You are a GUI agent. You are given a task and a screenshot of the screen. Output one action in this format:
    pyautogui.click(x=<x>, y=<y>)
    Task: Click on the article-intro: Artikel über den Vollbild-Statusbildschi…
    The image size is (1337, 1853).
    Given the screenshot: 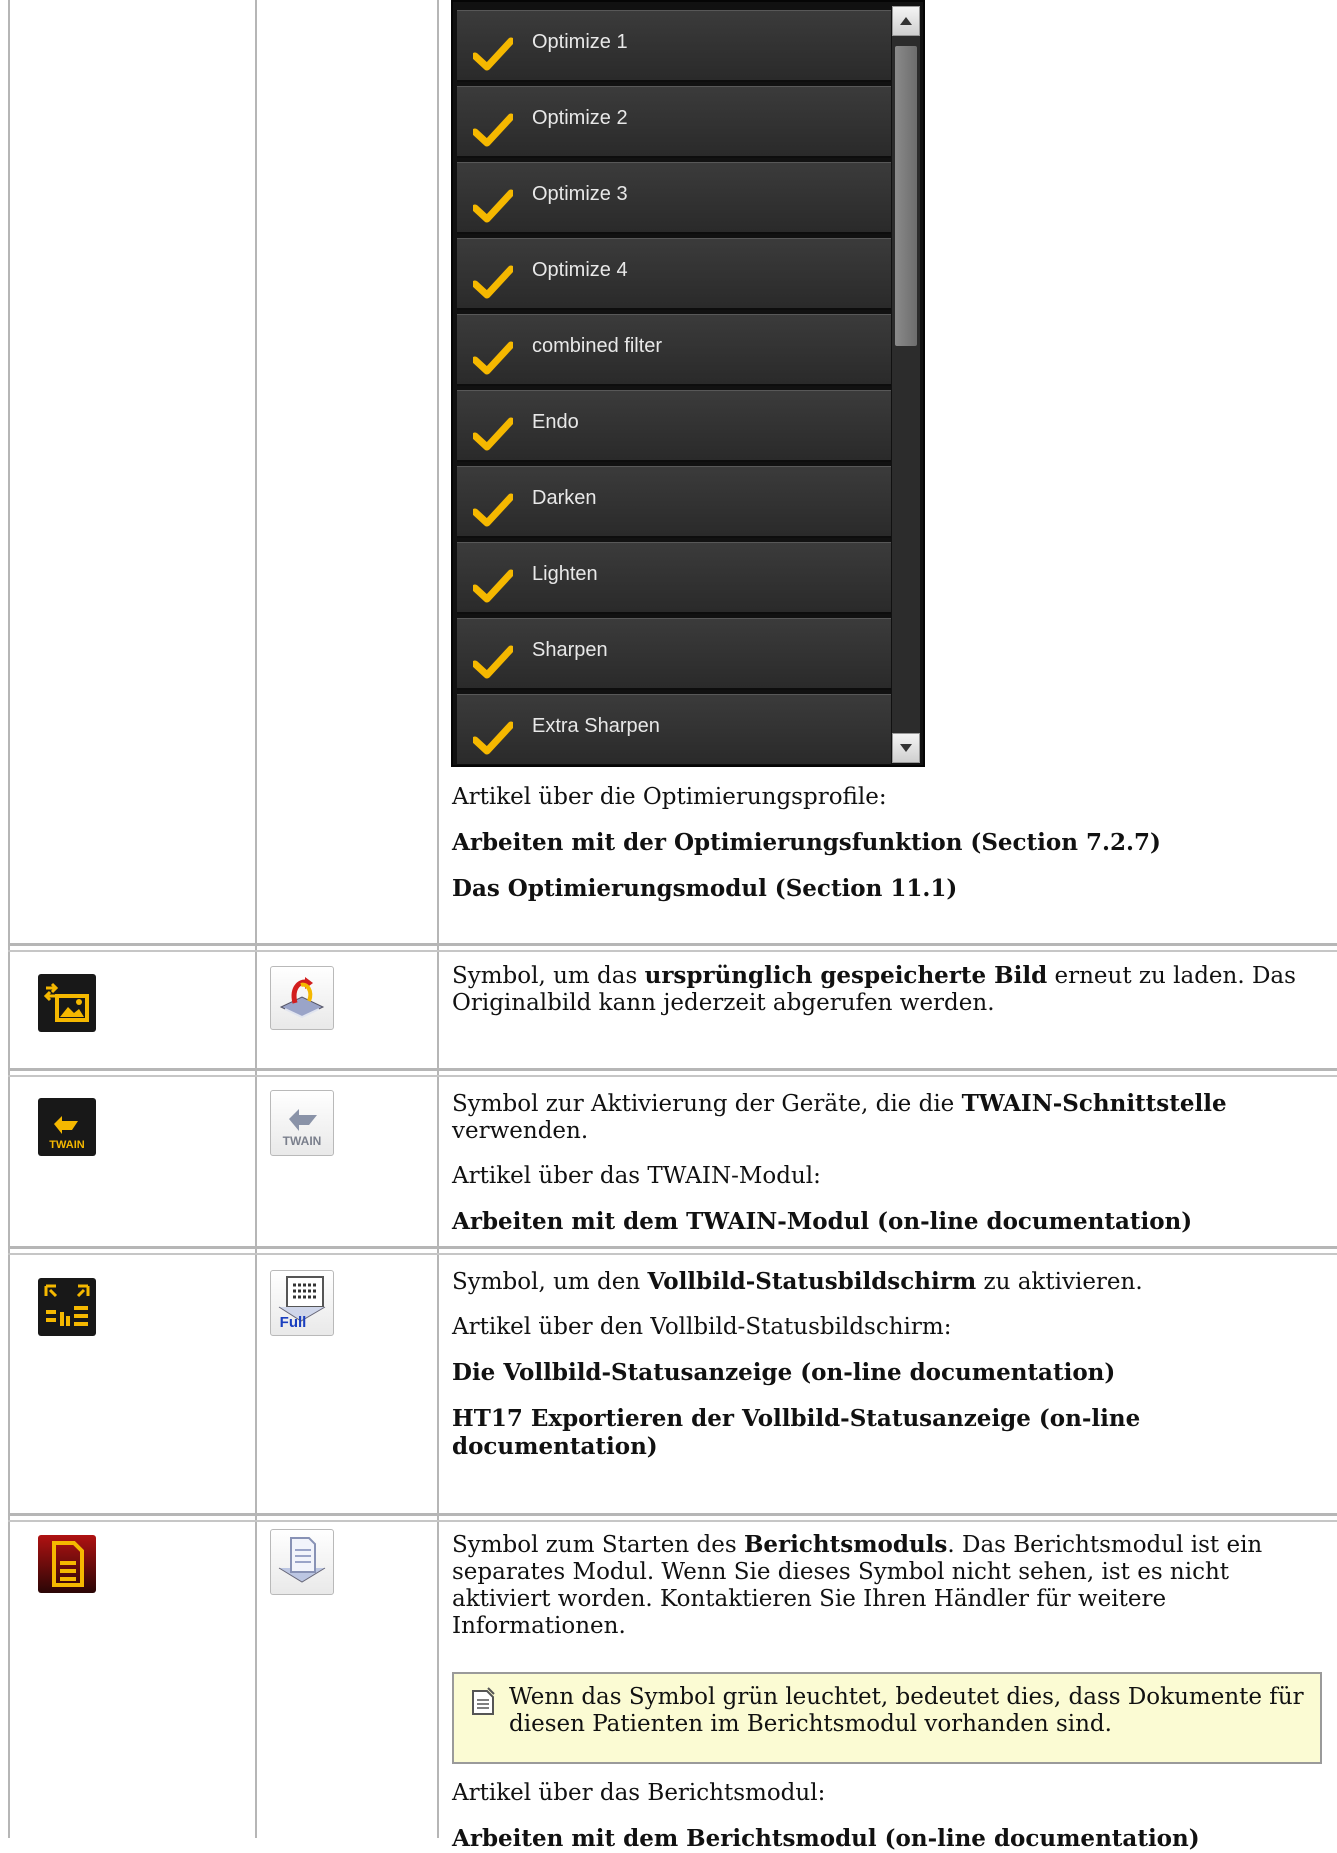 What is the action you would take?
    pyautogui.click(x=702, y=1327)
    